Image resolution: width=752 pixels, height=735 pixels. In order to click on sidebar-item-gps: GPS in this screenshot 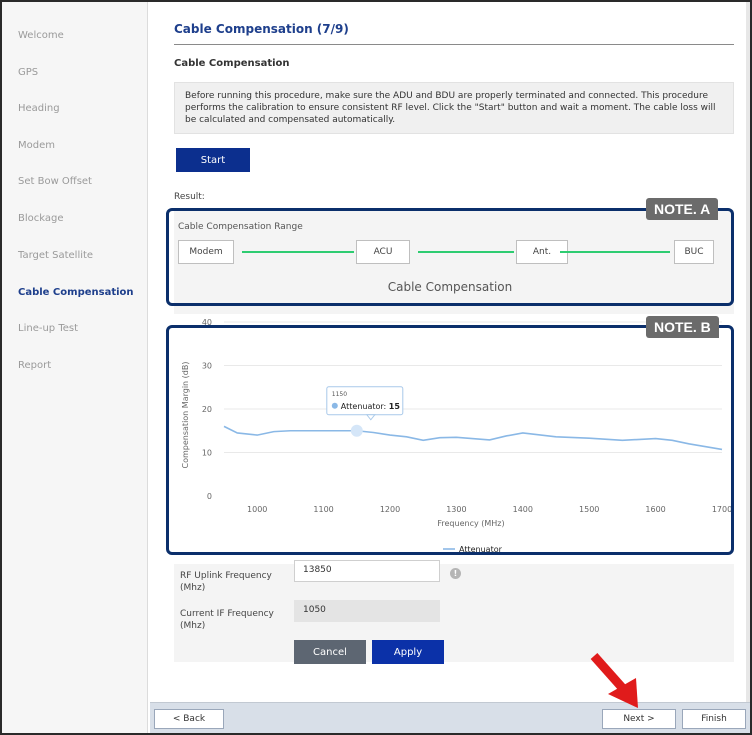, I will do `click(28, 72)`.